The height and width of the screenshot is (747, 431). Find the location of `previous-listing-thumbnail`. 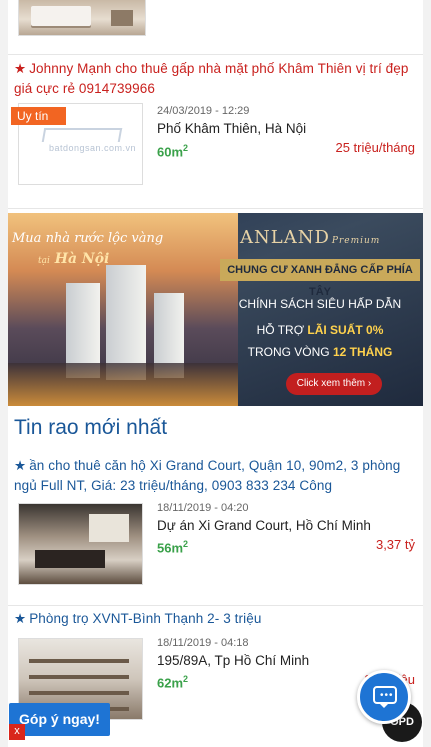

previous-listing-thumbnail is located at coordinates (82, 18).